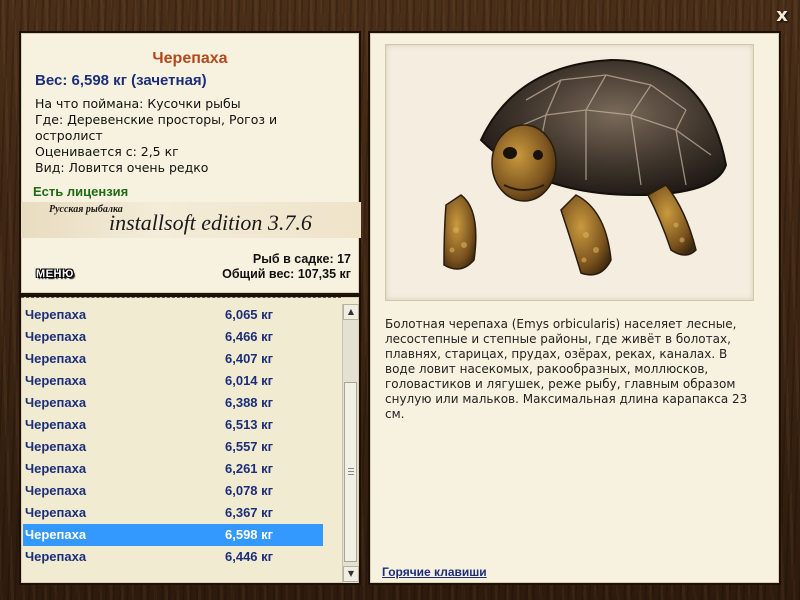 The image size is (800, 600). What do you see at coordinates (249, 468) in the screenshot?
I see `list-item-weight: 6,261 кг` at bounding box center [249, 468].